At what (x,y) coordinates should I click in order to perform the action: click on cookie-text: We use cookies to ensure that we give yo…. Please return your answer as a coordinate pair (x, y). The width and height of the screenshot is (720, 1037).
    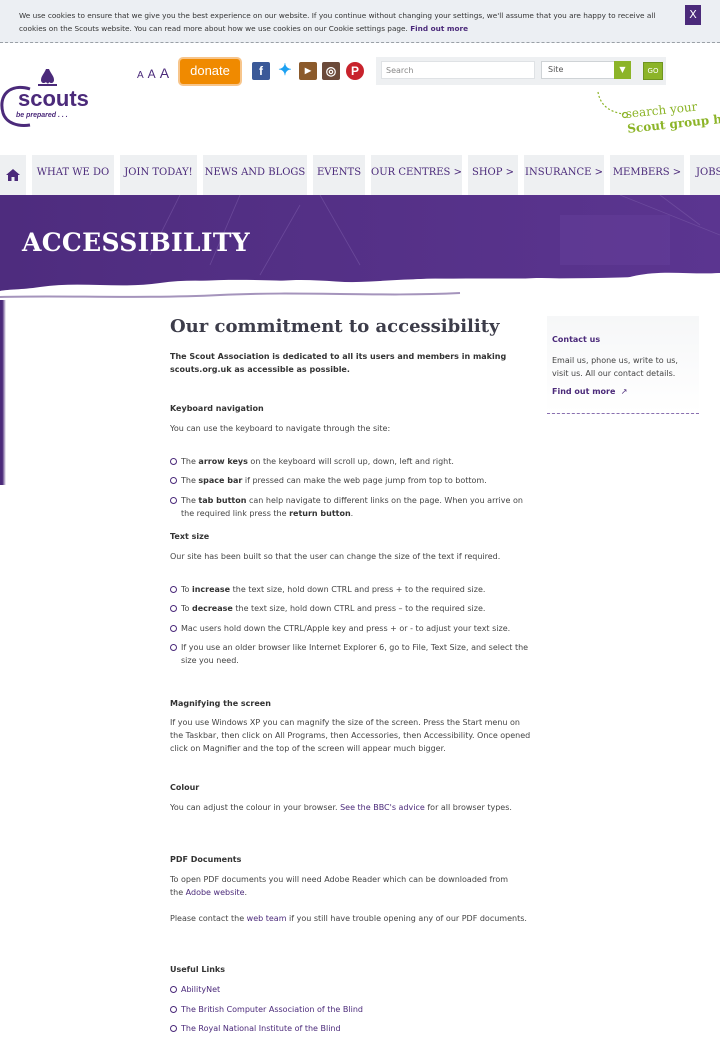
    Looking at the image, I should click on (337, 22).